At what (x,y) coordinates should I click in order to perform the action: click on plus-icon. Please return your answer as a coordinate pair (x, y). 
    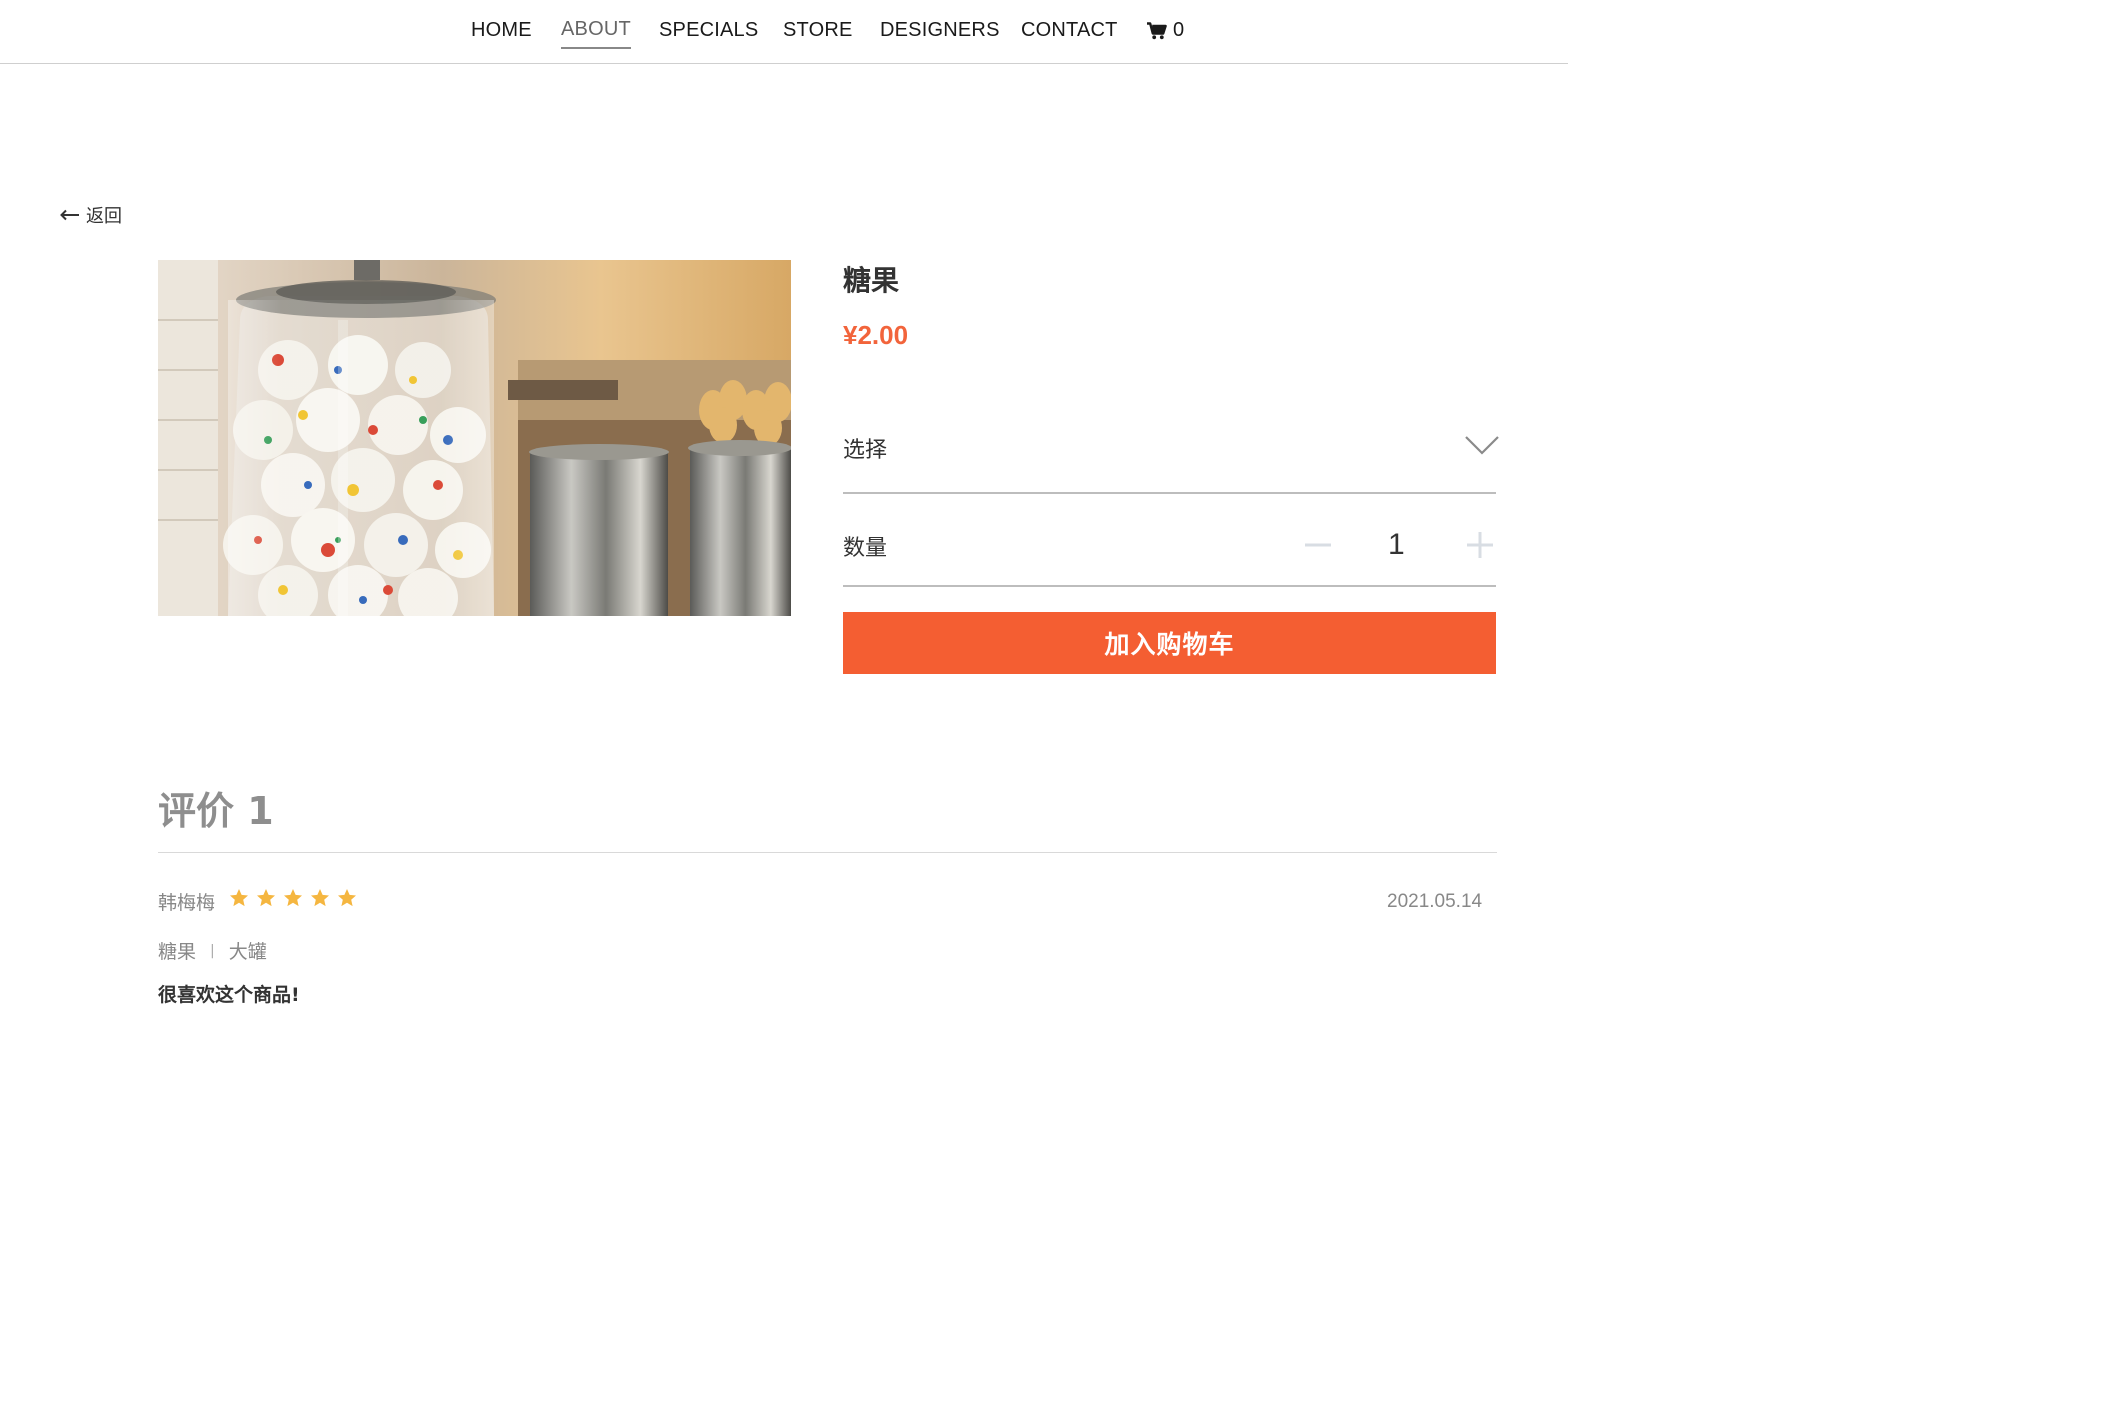
    Looking at the image, I should click on (1480, 543).